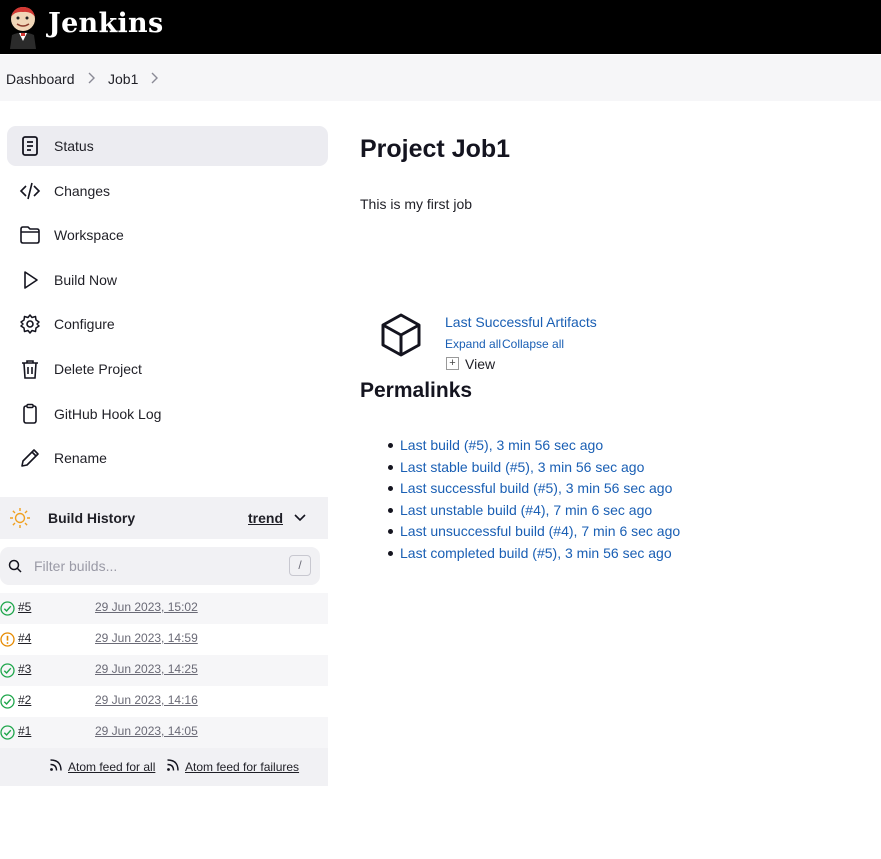 The width and height of the screenshot is (881, 859). Describe the element at coordinates (167, 146) in the screenshot. I see `task-status: Status` at that location.